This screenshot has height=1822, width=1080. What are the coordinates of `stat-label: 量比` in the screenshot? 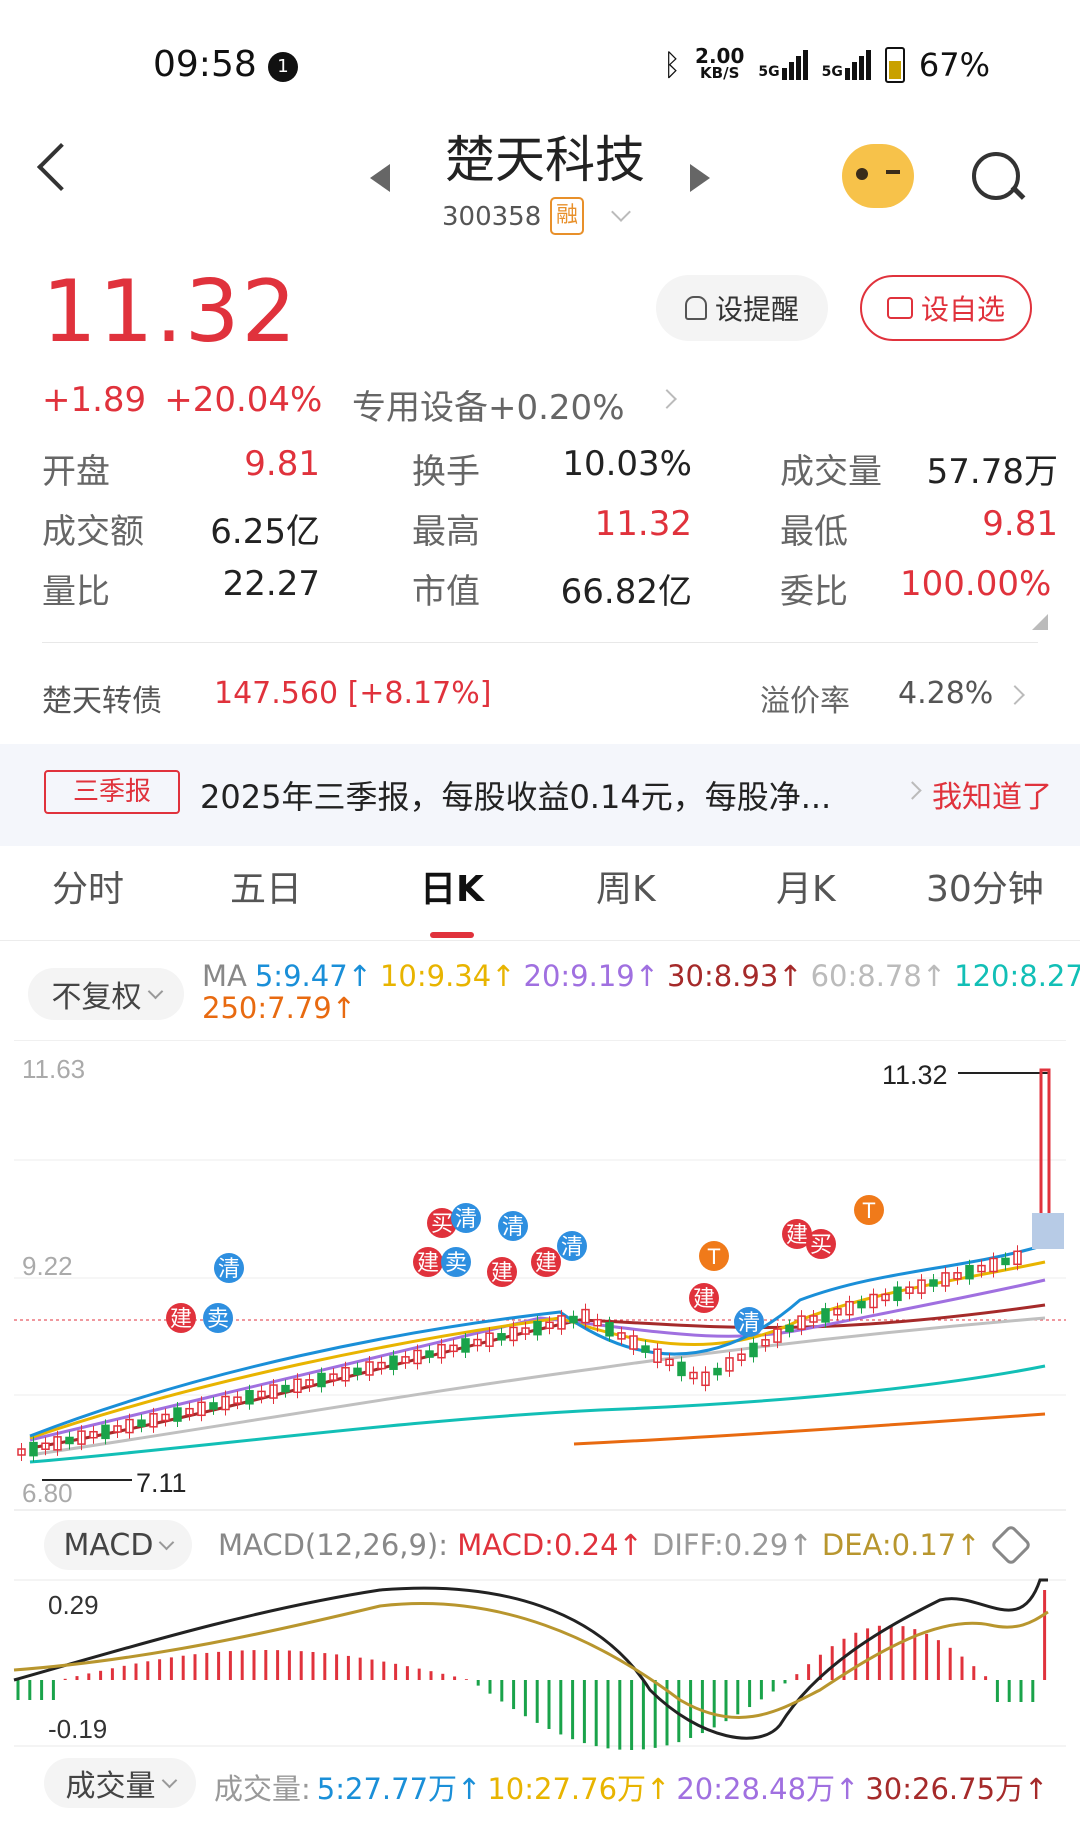 It's located at (76, 592).